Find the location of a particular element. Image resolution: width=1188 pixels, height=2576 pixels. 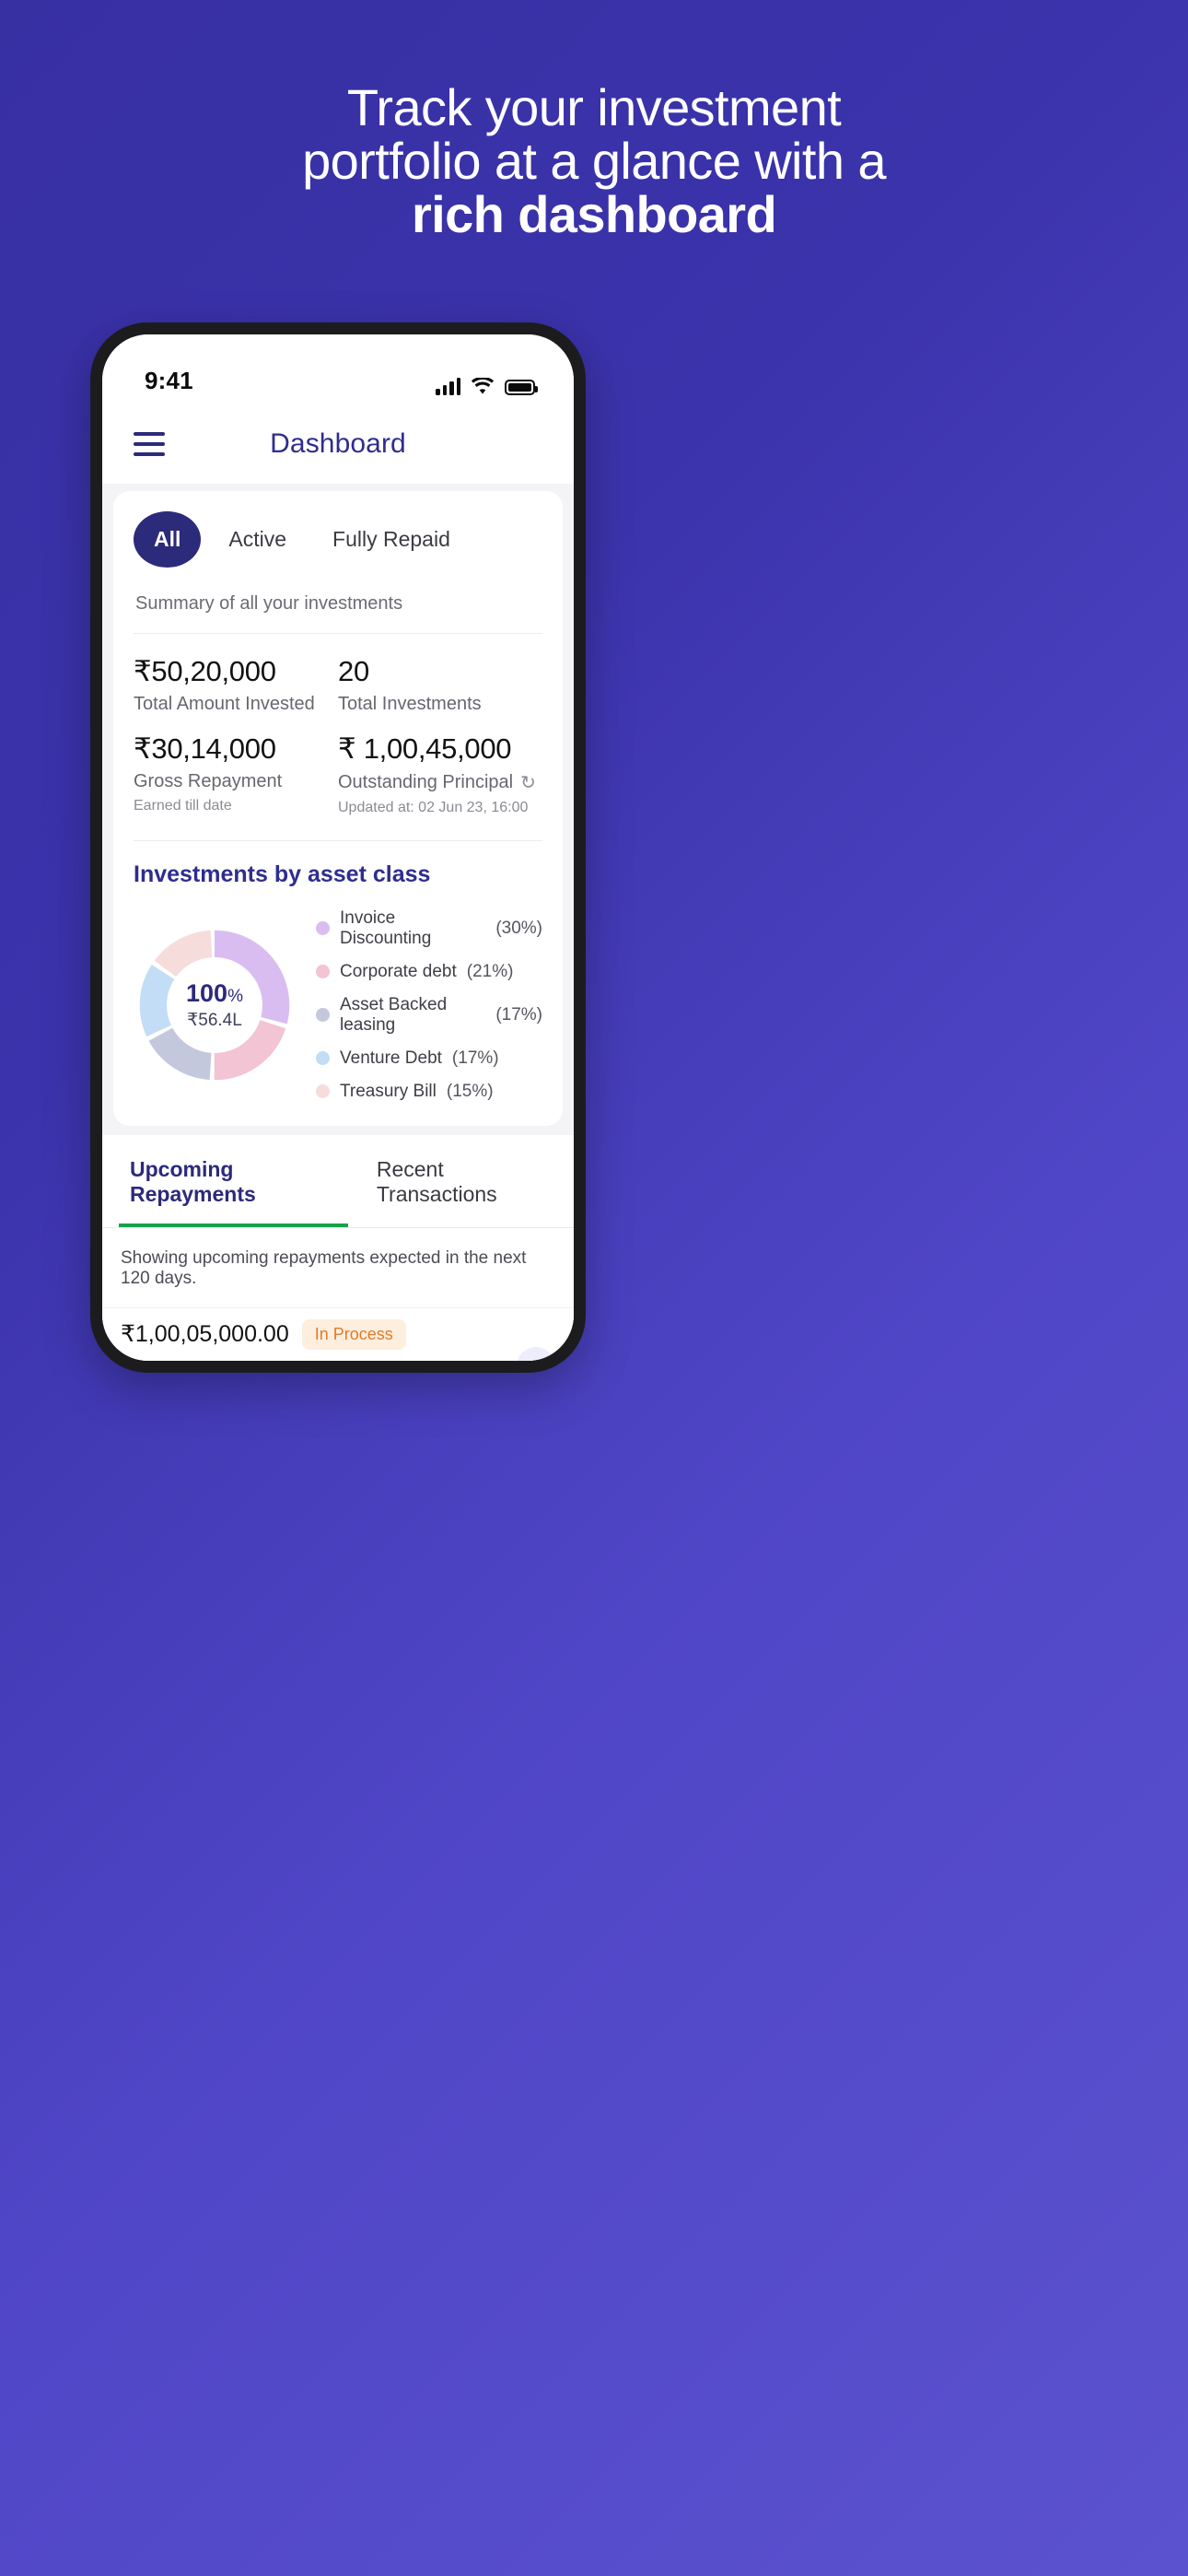

stat-value: ₹50,20,000 is located at coordinates (205, 671).